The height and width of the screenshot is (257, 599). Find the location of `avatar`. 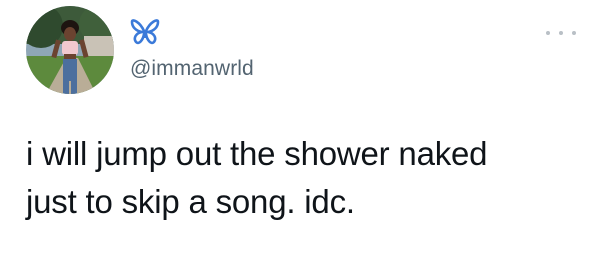

avatar is located at coordinates (70, 50).